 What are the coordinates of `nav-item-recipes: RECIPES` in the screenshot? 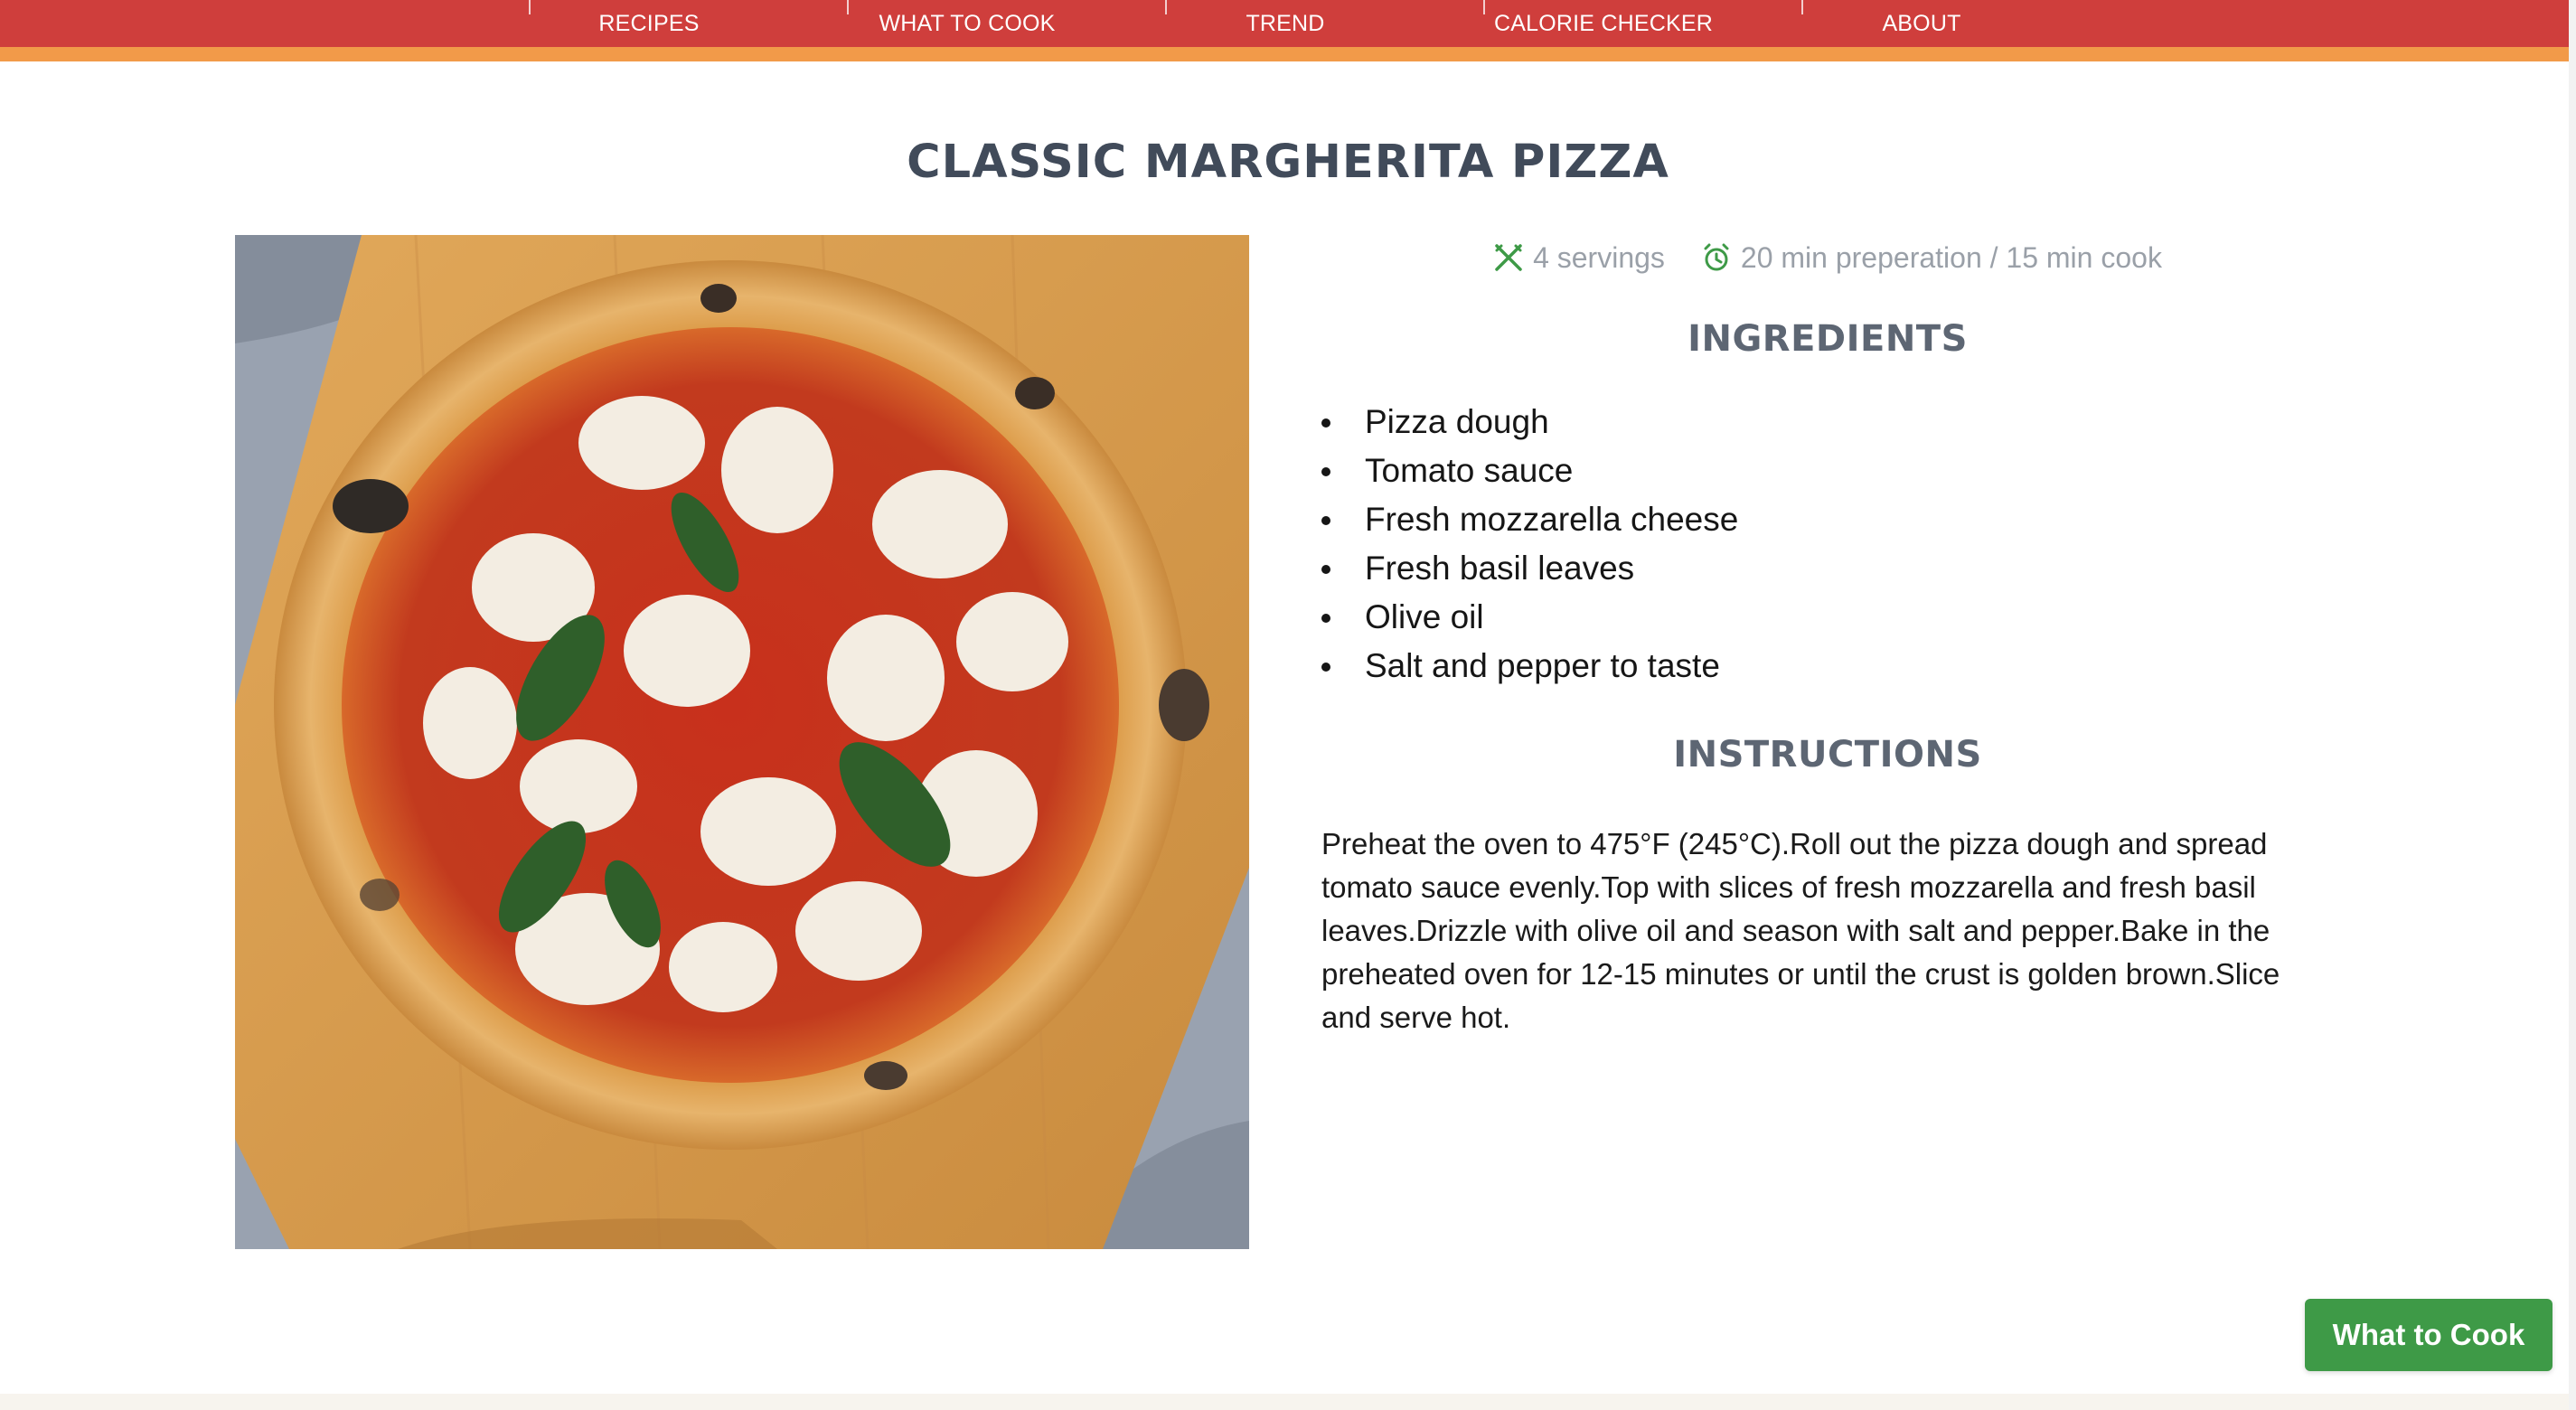 It's located at (649, 23).